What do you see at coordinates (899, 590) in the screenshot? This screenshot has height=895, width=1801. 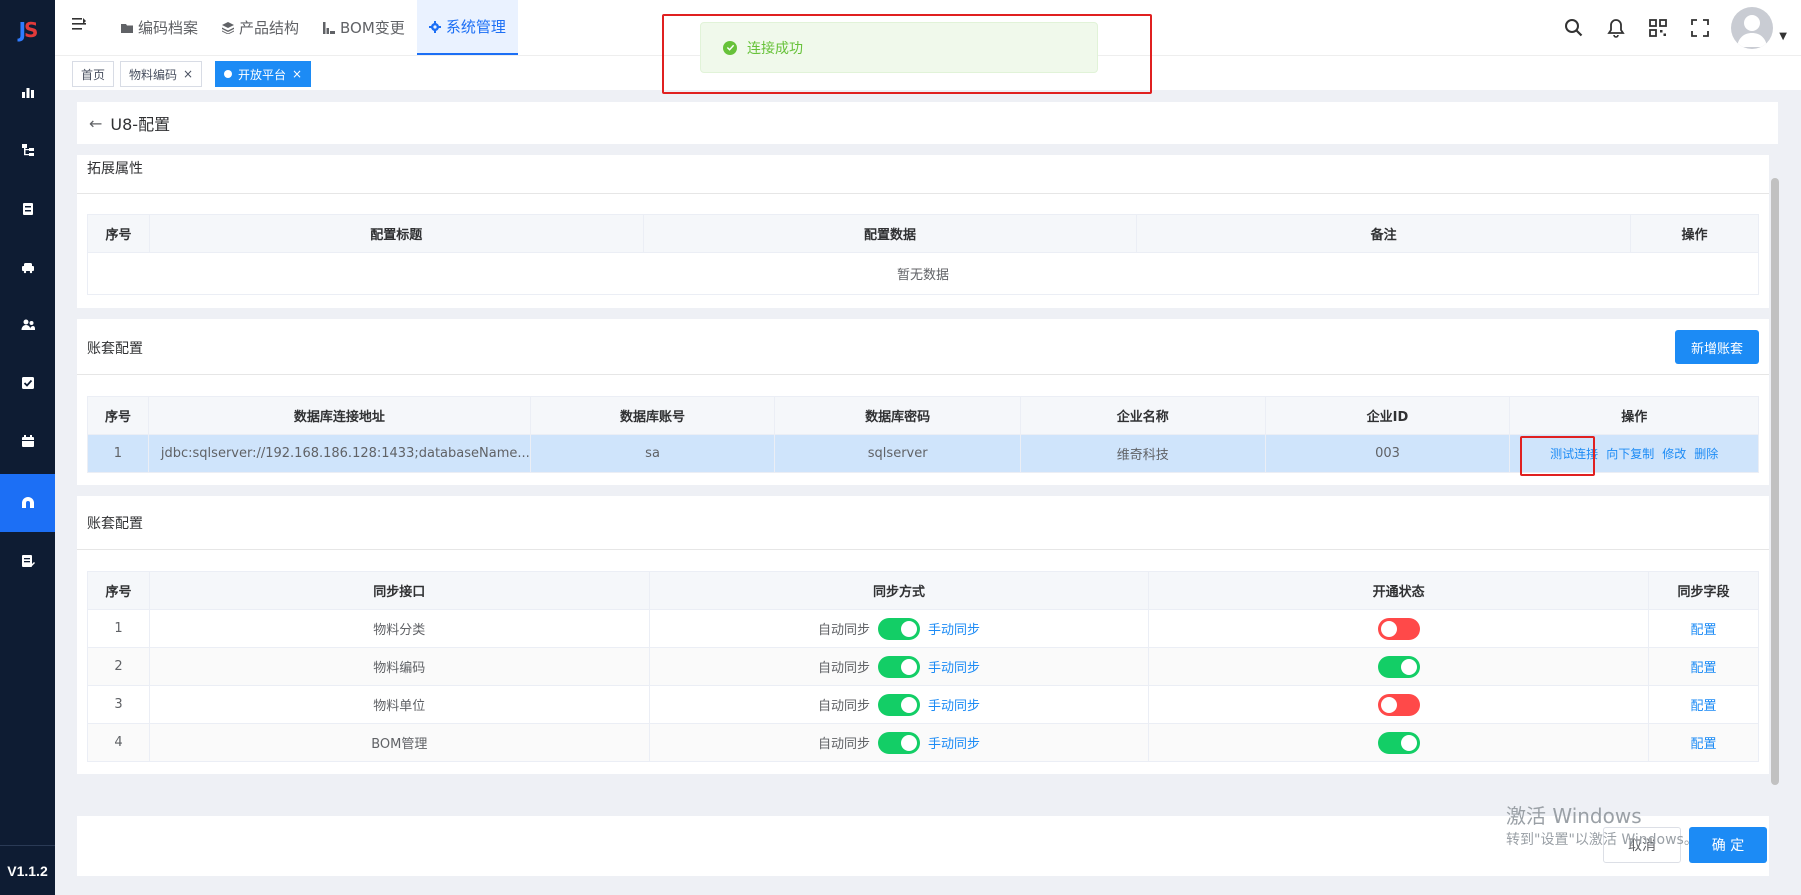 I see `column-header: 同步方式` at bounding box center [899, 590].